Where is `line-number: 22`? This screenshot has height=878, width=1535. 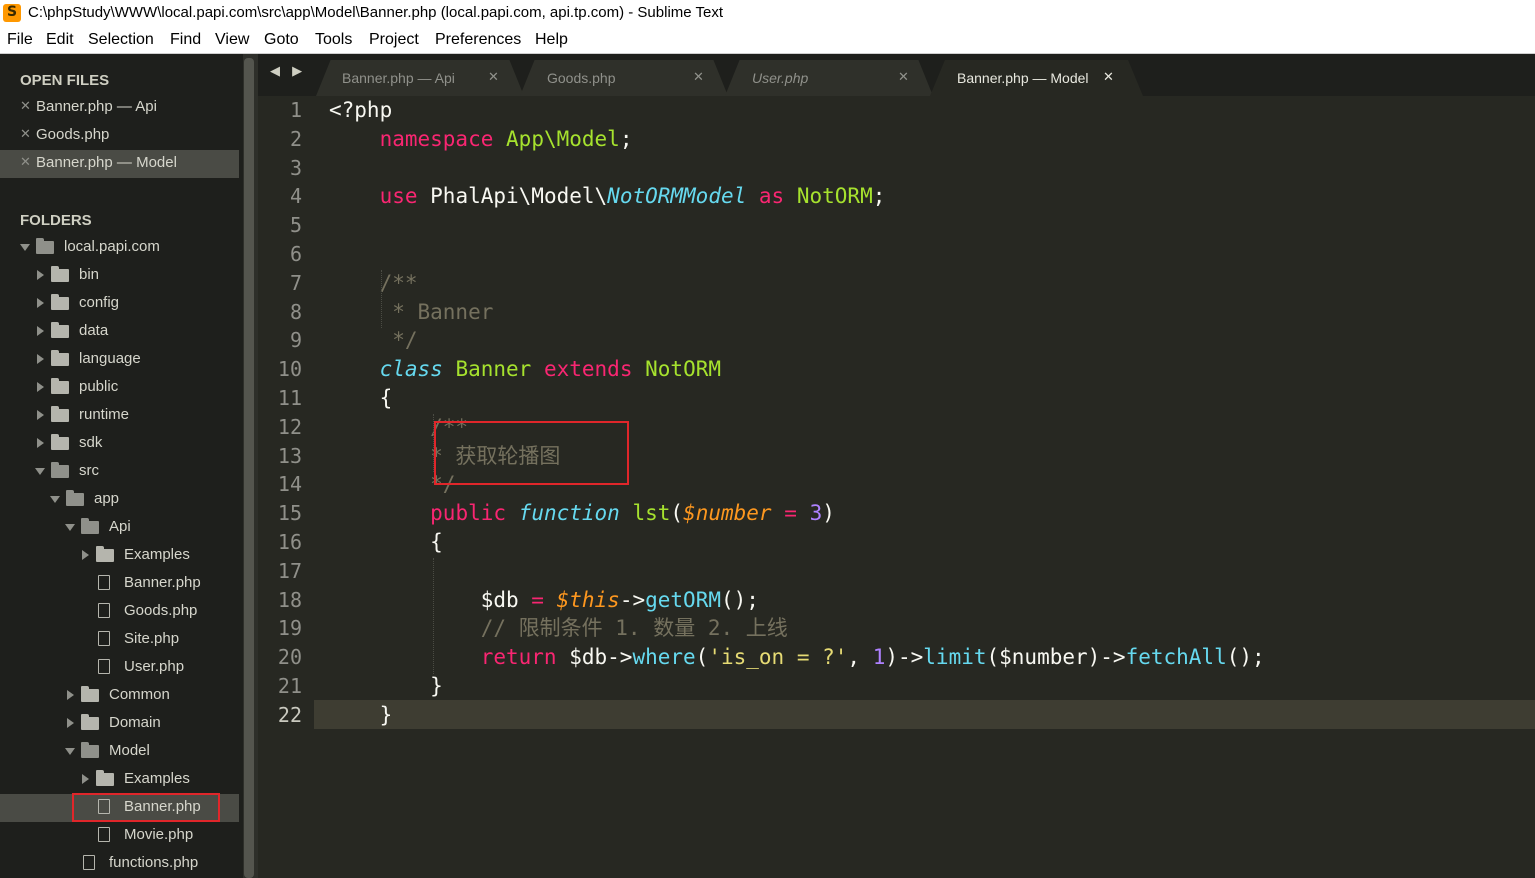 line-number: 22 is located at coordinates (289, 714).